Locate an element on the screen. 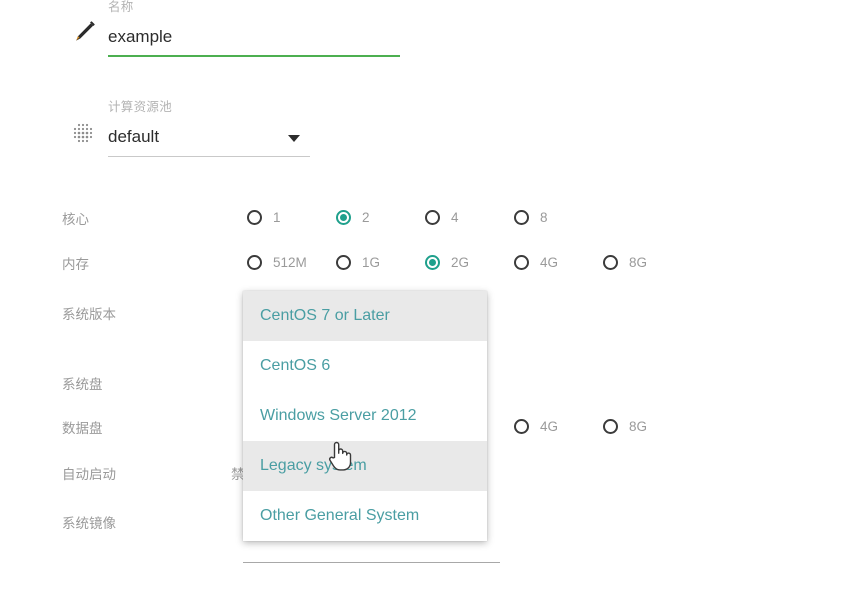  row-cores: 核心 1 2 4 8 is located at coordinates (432, 217).